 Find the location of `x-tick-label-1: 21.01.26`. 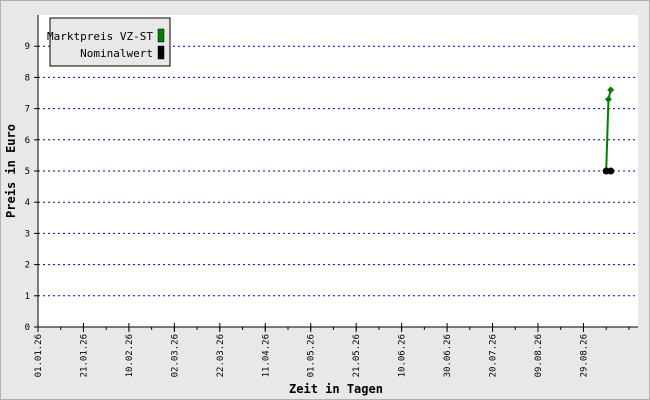

x-tick-label-1: 21.01.26 is located at coordinates (84, 355).